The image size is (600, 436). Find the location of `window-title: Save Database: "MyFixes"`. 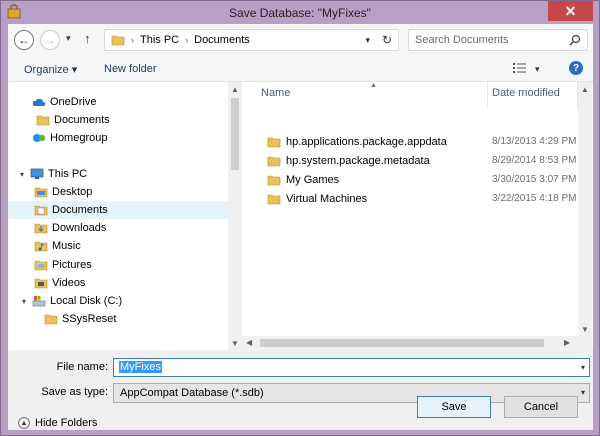

window-title: Save Database: "MyFixes" is located at coordinates (300, 13).